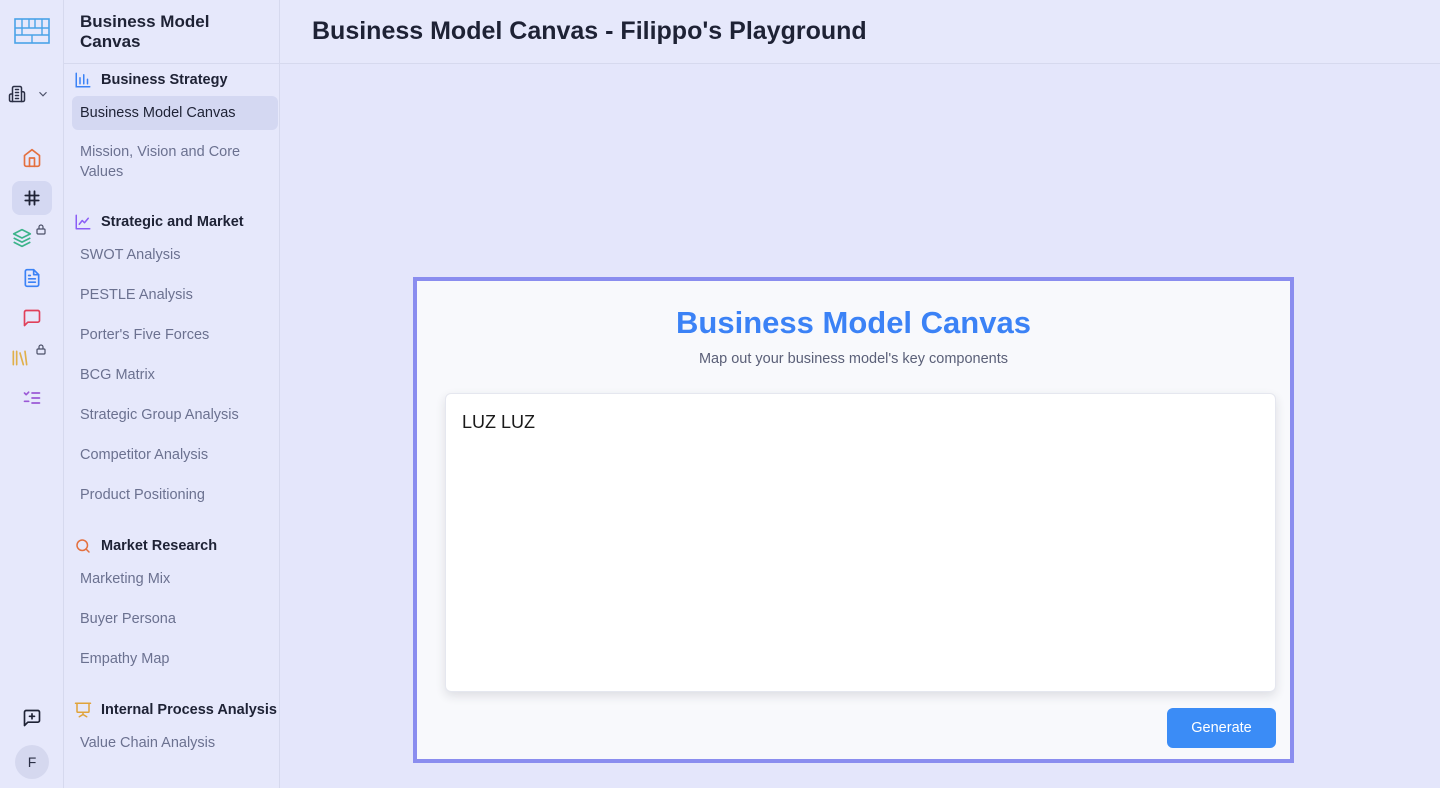 Image resolution: width=1440 pixels, height=788 pixels. Describe the element at coordinates (175, 619) in the screenshot. I see `sidebar-item-buyer-persona: Buyer Persona` at that location.